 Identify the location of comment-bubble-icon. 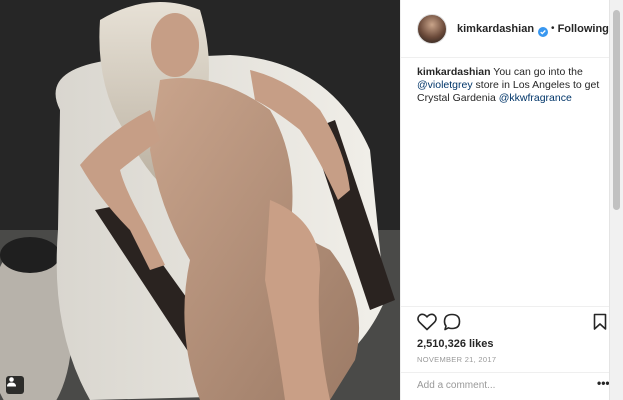
(452, 324).